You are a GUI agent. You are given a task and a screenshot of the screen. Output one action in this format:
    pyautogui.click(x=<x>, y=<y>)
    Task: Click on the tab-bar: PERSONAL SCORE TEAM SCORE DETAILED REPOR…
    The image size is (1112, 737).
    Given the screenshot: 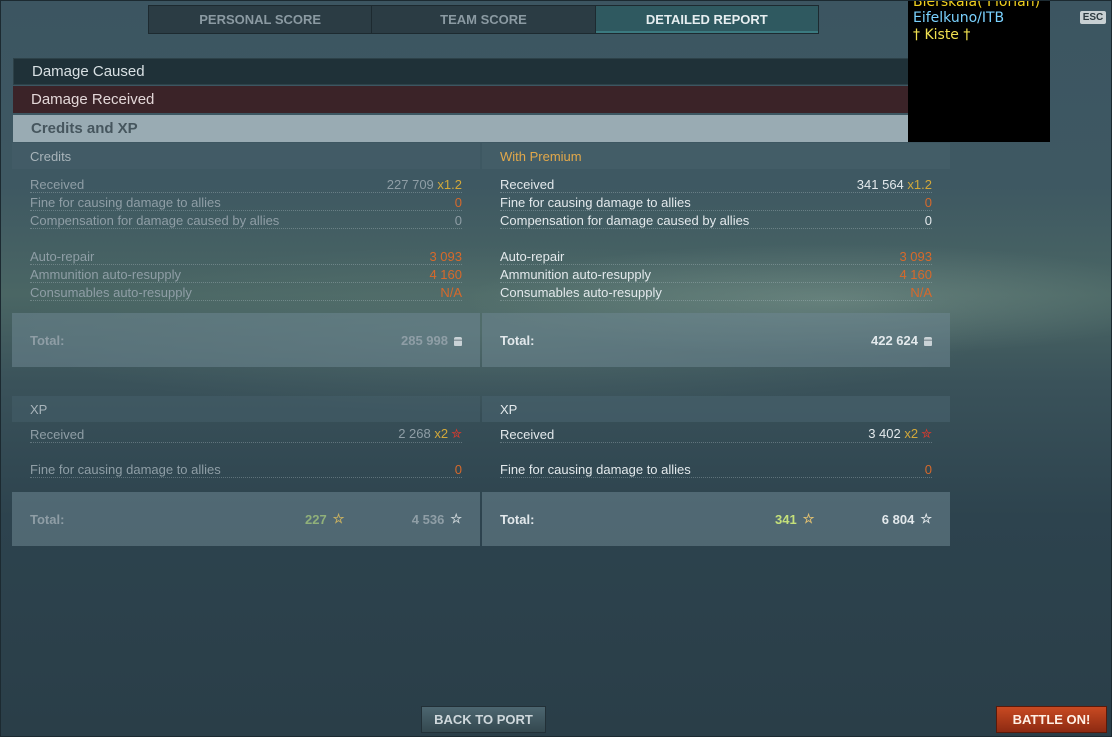 What is the action you would take?
    pyautogui.click(x=483, y=19)
    